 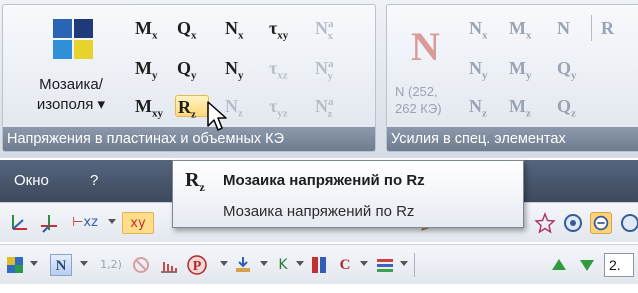 What do you see at coordinates (189, 139) in the screenshot?
I see `plate-stress-group-caption: Напряжения в пластинах и объемных КЭ` at bounding box center [189, 139].